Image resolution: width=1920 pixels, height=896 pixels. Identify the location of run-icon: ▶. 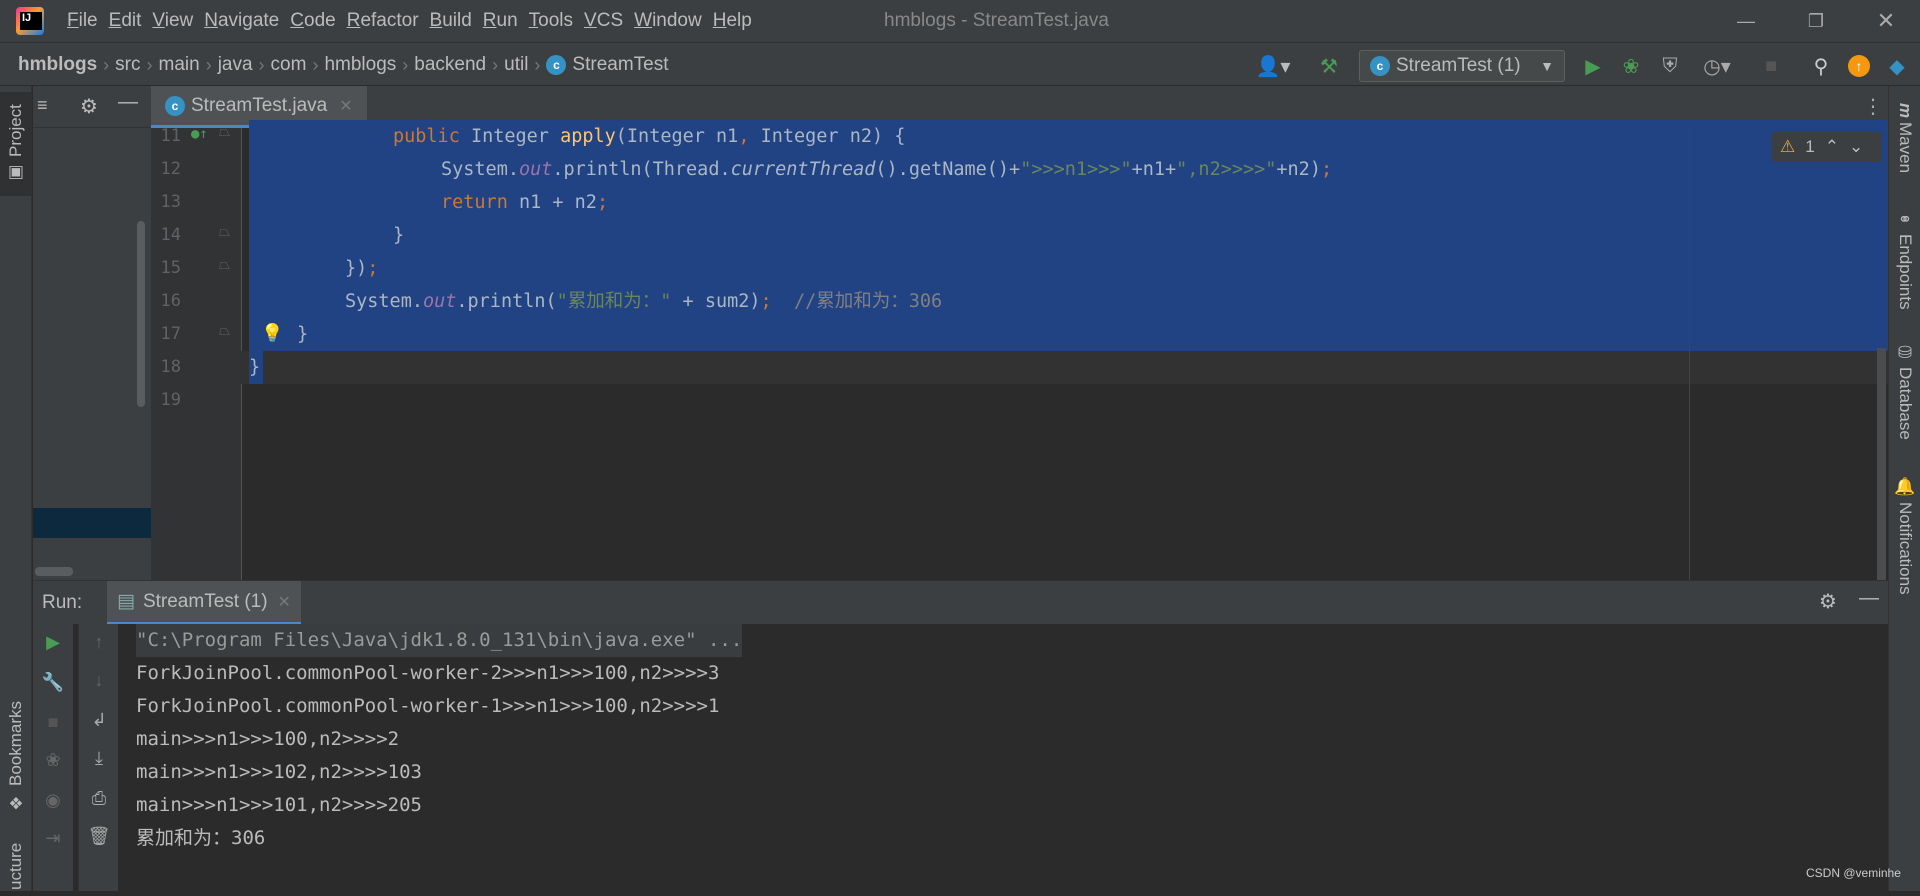
(1593, 66).